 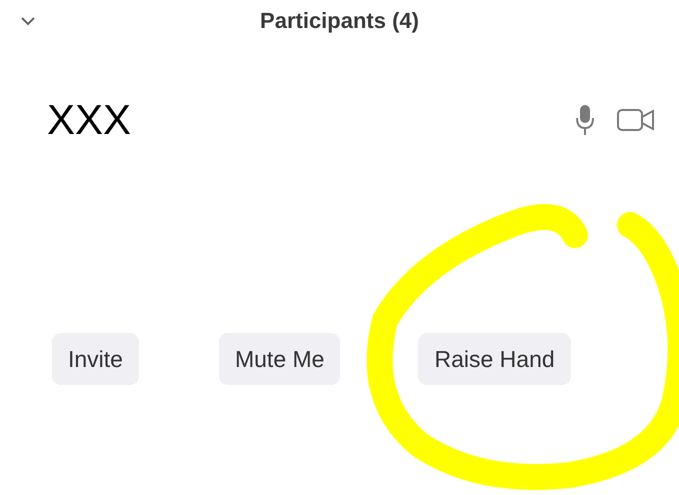 I want to click on panel-button: Invite, so click(x=95, y=359).